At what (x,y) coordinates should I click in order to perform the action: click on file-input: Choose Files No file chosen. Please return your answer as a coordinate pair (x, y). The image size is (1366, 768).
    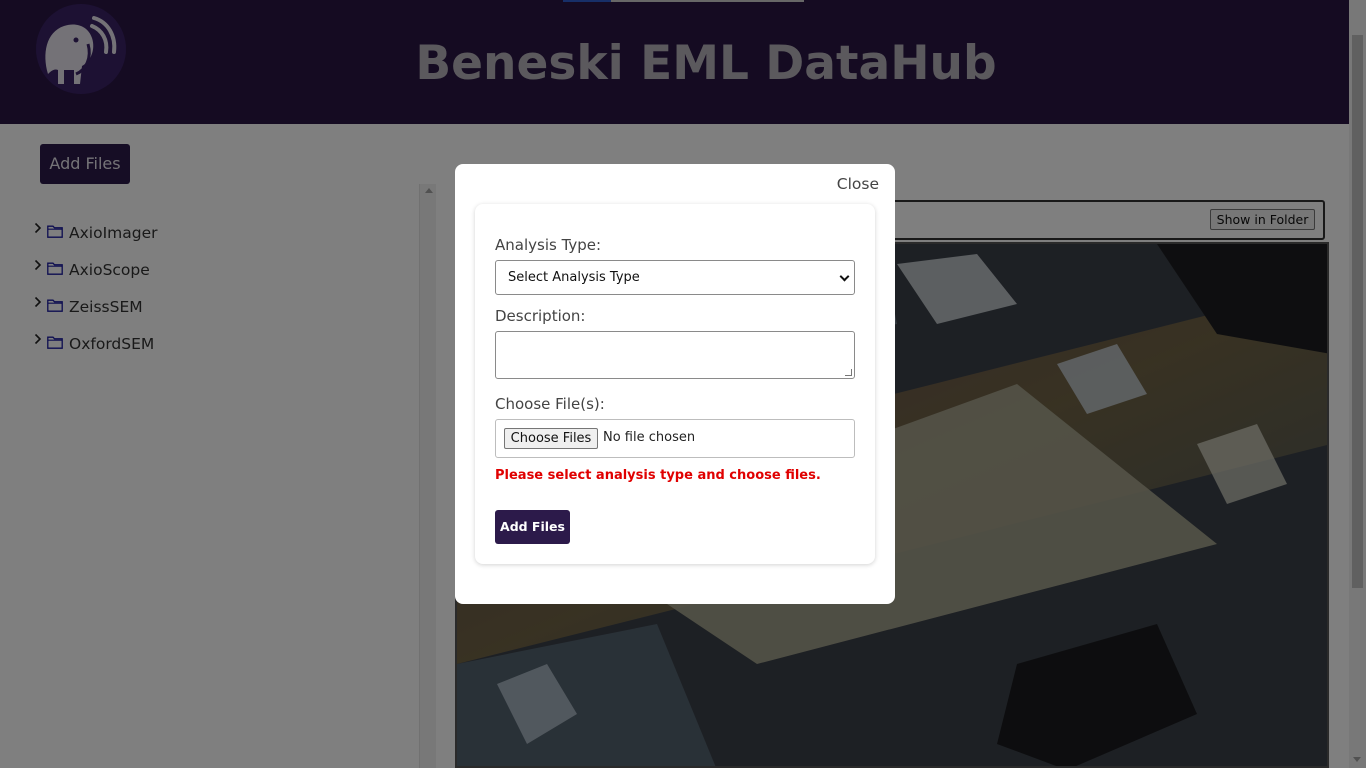
    Looking at the image, I should click on (675, 438).